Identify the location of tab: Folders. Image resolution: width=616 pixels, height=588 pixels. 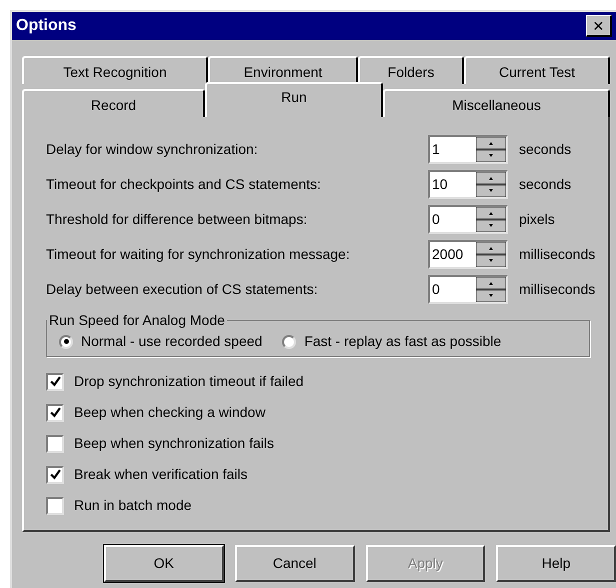
(411, 70).